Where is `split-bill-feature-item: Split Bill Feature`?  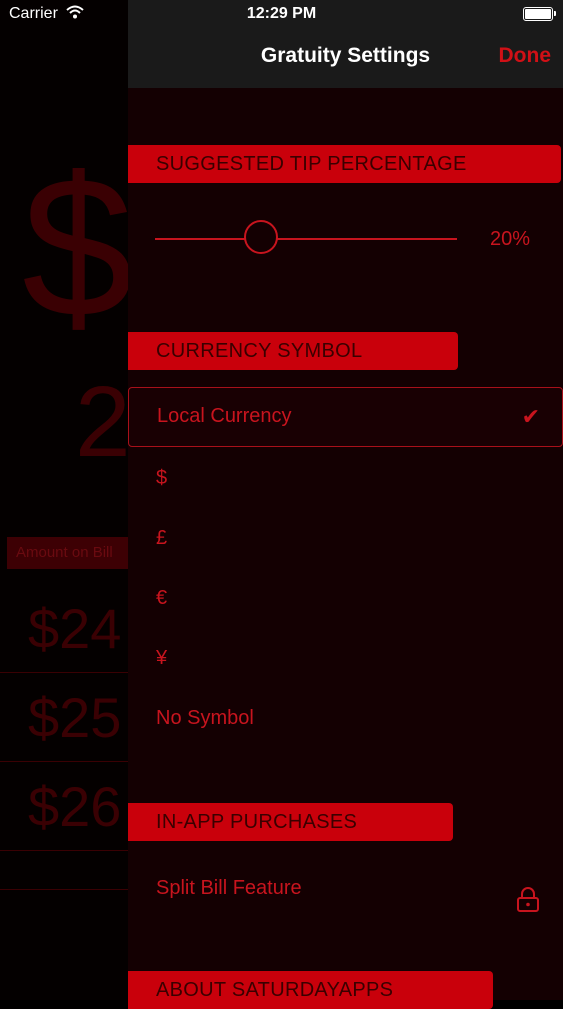
split-bill-feature-item: Split Bill Feature is located at coordinates (345, 888).